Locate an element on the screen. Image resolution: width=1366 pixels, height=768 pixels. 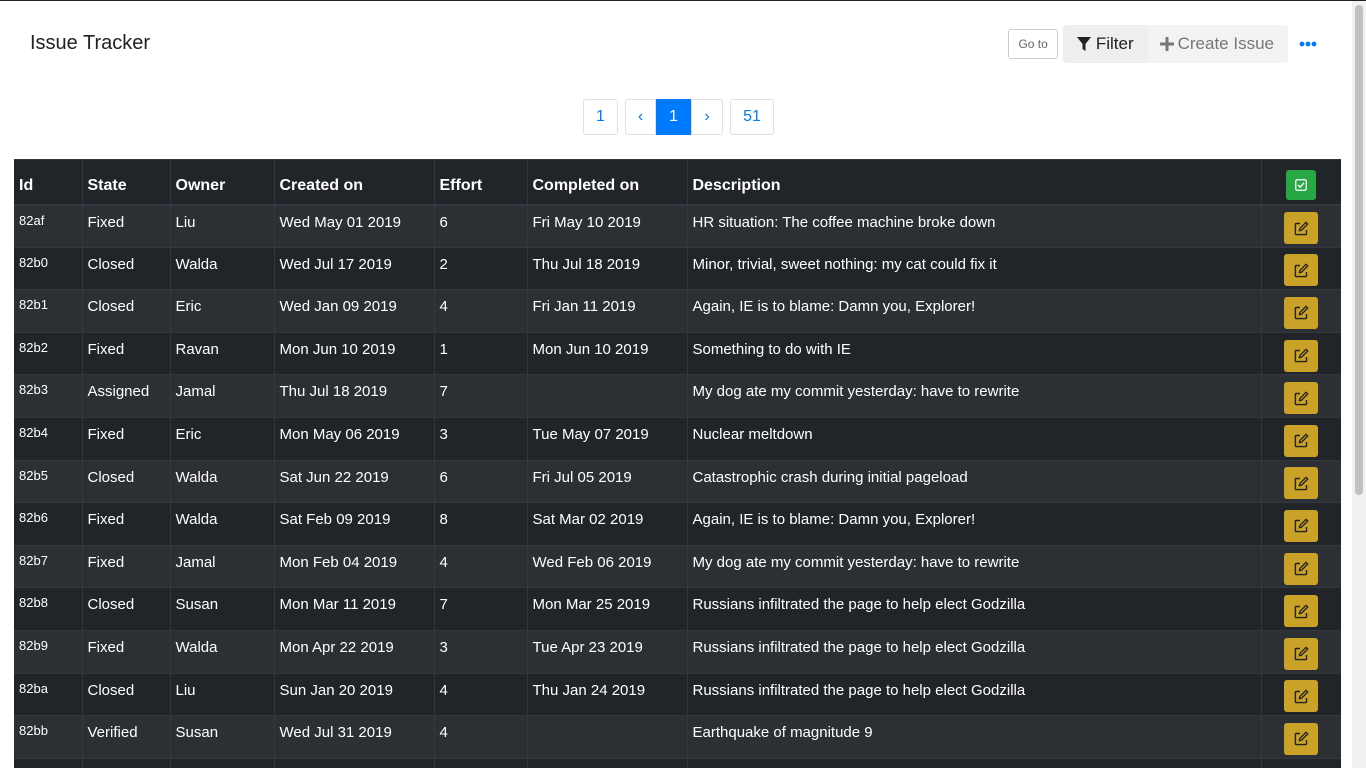
page-scrollbar-thumb is located at coordinates (1359, 250).